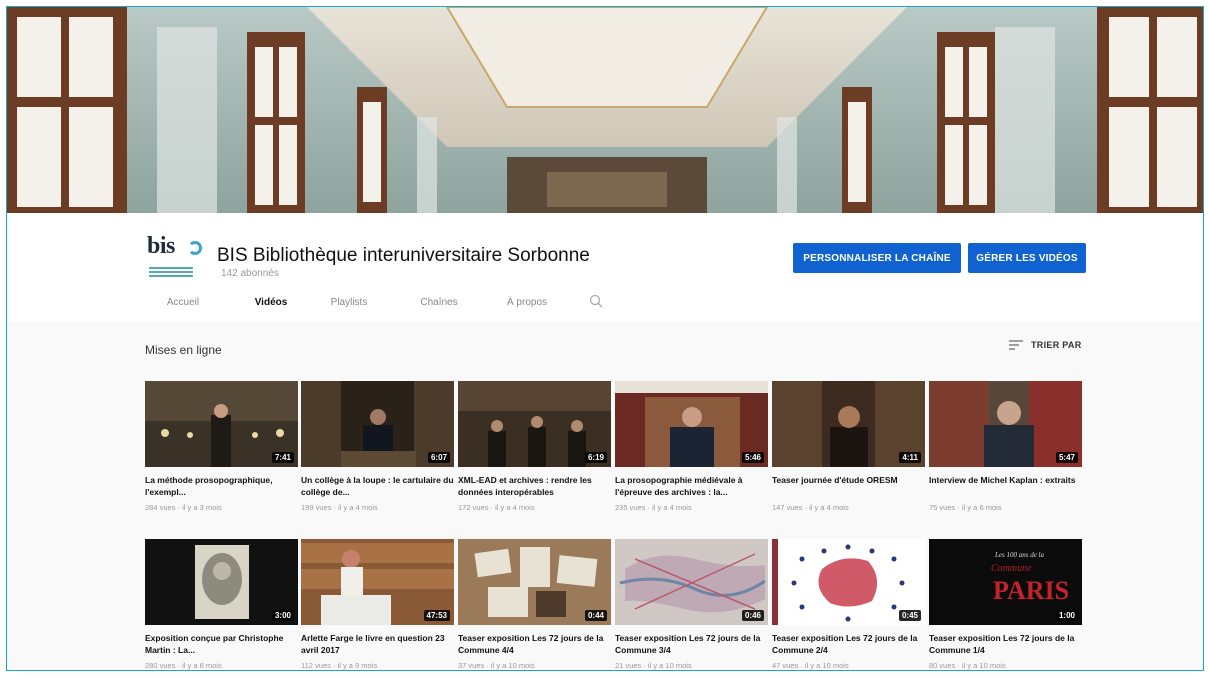 The image size is (1210, 677). What do you see at coordinates (848, 424) in the screenshot?
I see `video-thumbnail: 4:11` at bounding box center [848, 424].